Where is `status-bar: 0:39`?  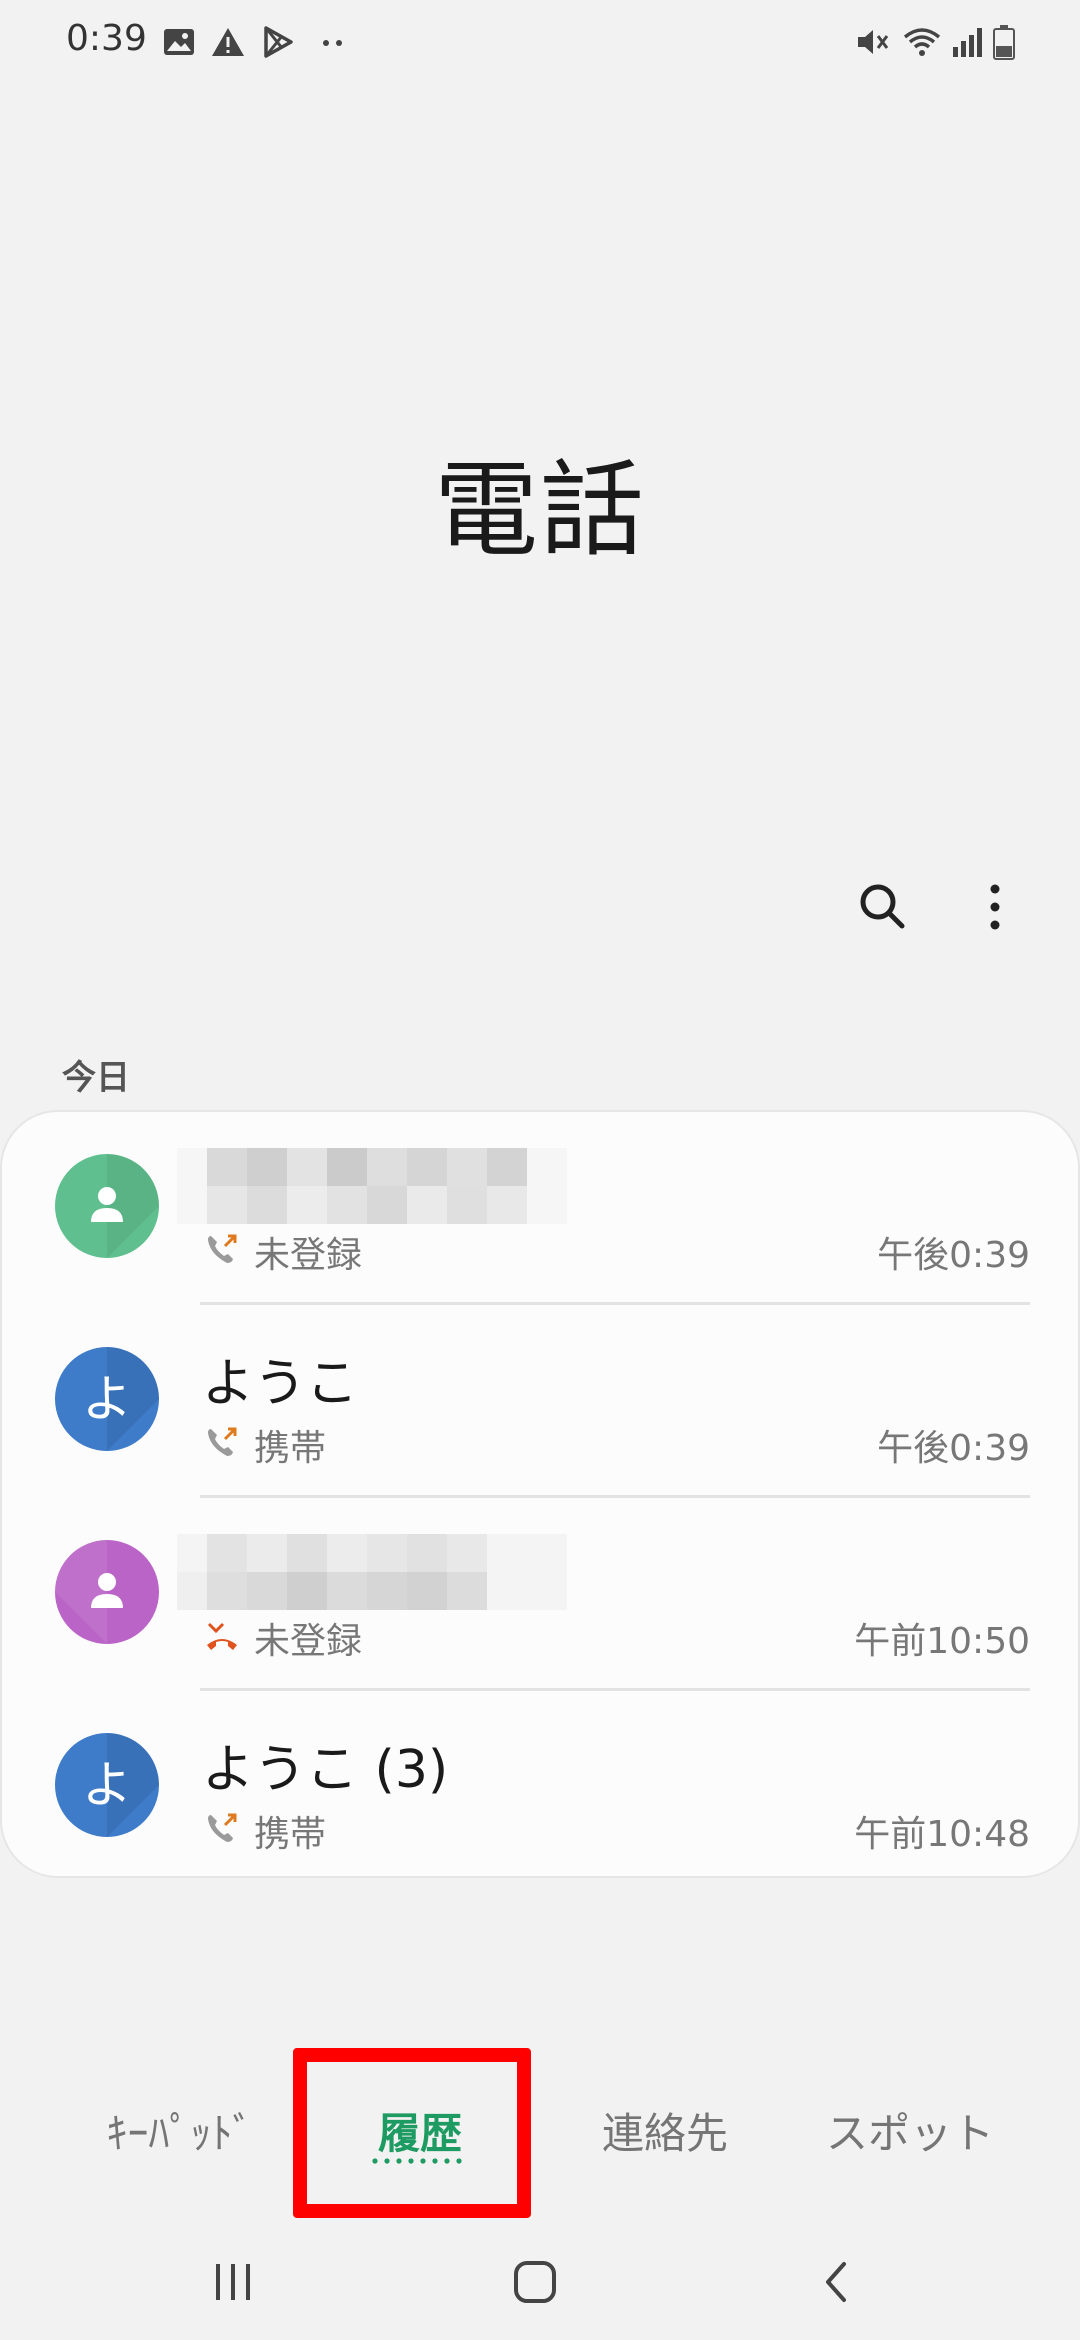 status-bar: 0:39 is located at coordinates (540, 42).